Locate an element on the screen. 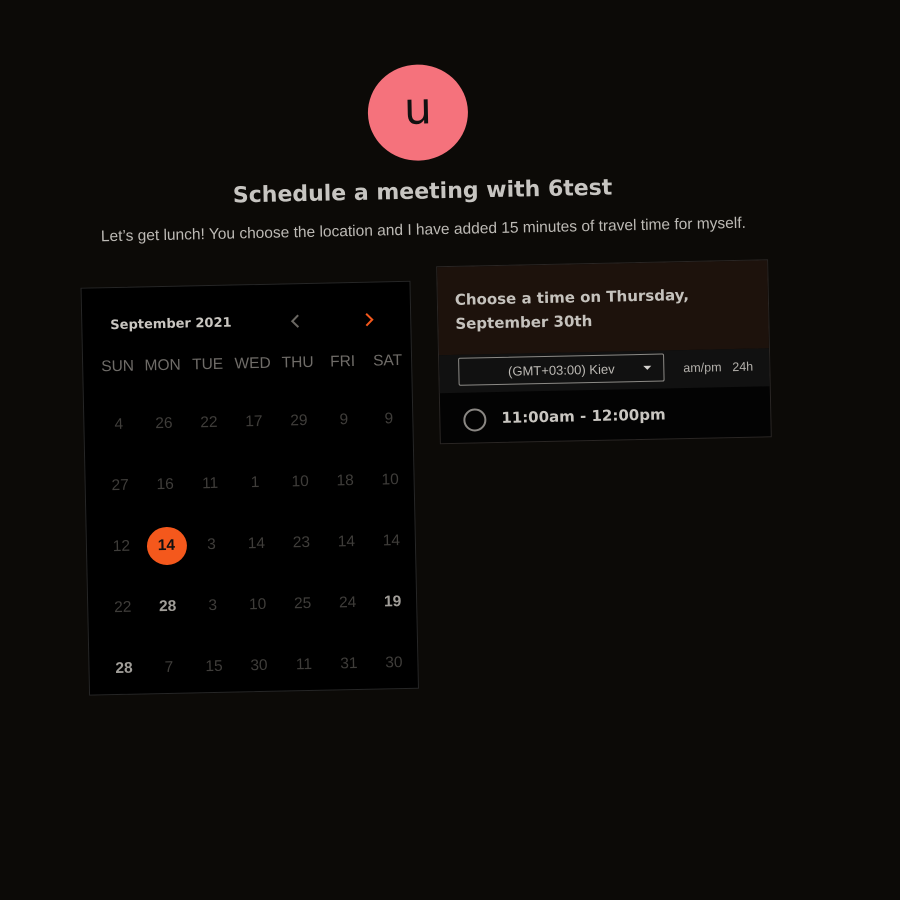 This screenshot has height=900, width=900. chevron-right-icon is located at coordinates (369, 320).